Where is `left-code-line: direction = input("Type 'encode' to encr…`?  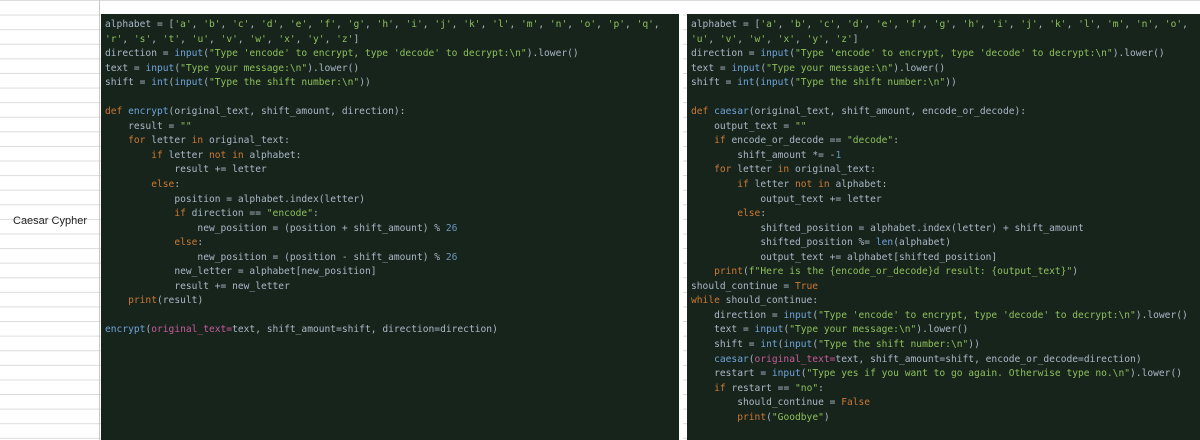
left-code-line: direction = input("Type 'encode' to encr… is located at coordinates (342, 54).